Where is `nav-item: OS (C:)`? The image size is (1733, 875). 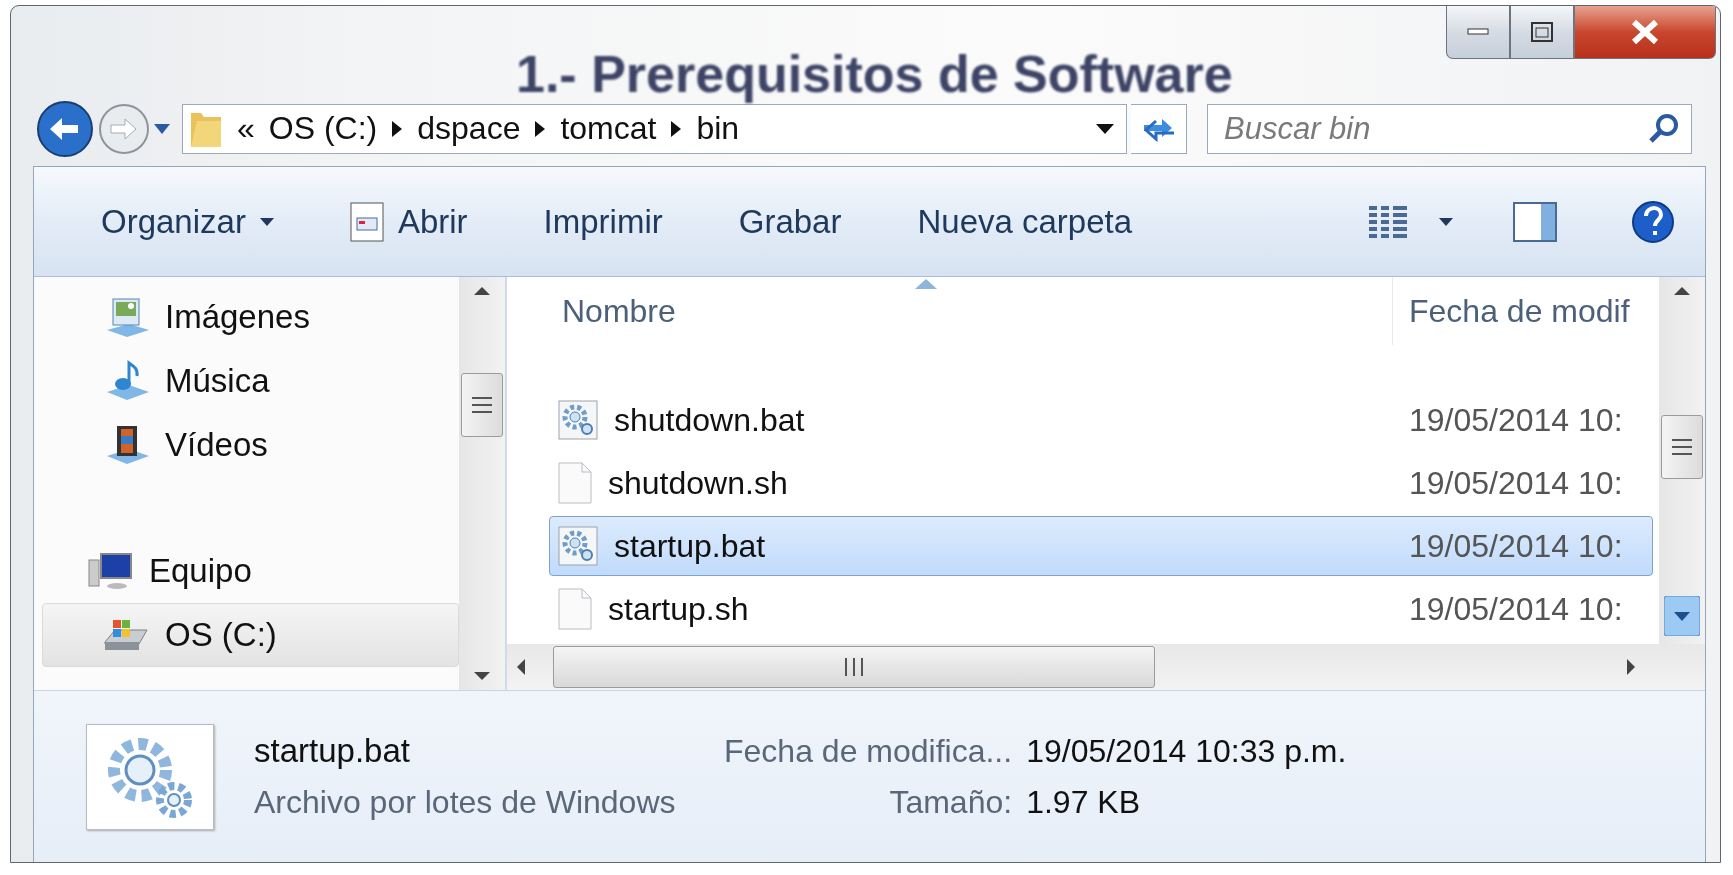 nav-item: OS (C:) is located at coordinates (250, 635).